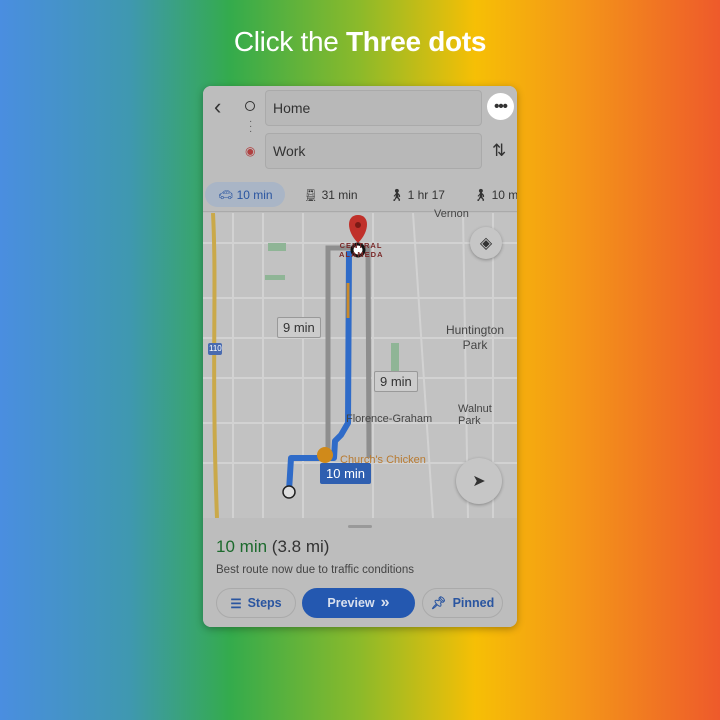  I want to click on walk-icon: 🚶︎, so click(397, 195).